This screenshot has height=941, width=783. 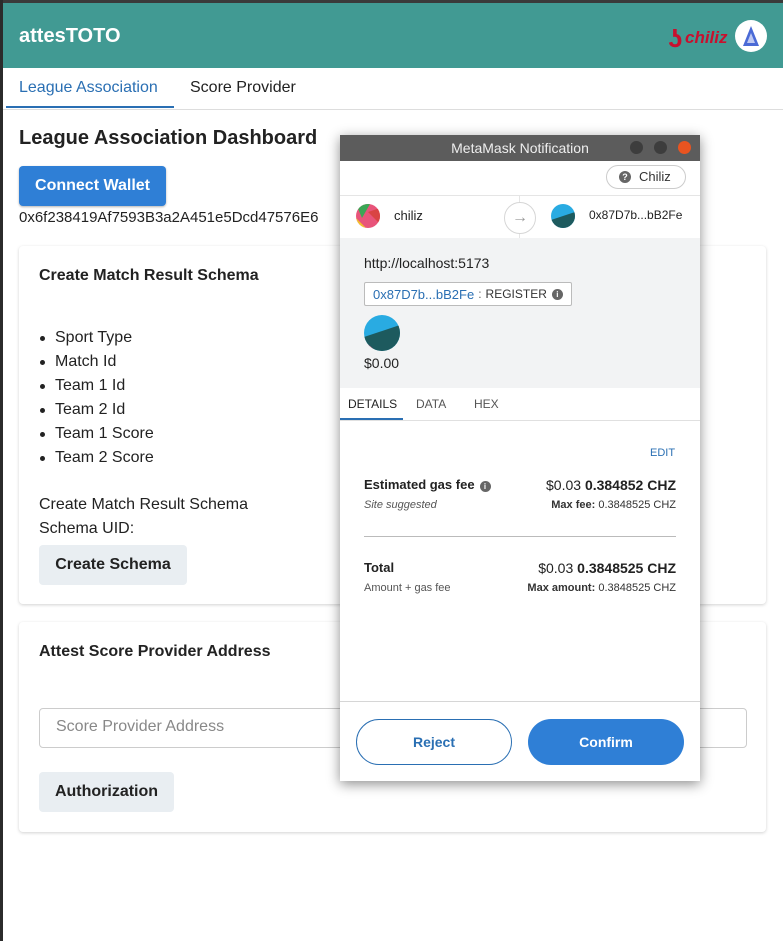 I want to click on attest-provider-title: Attest Score Provider Address, so click(x=155, y=651).